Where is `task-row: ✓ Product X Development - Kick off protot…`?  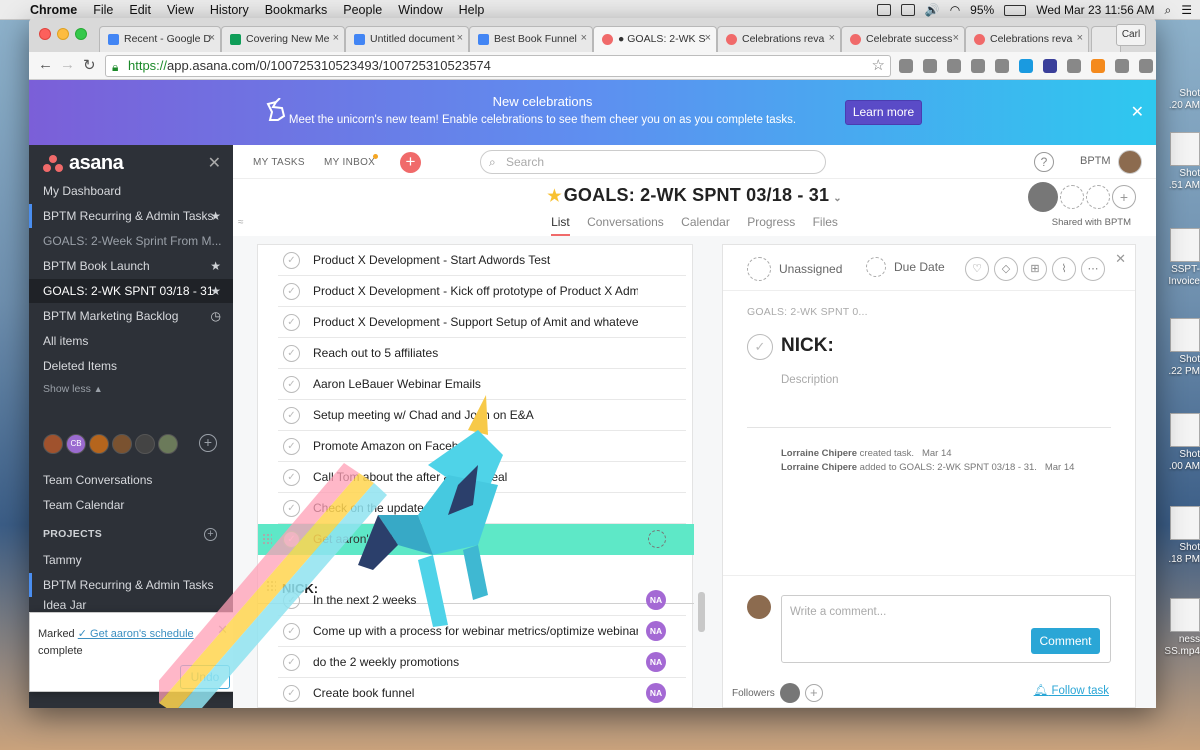
task-row: ✓ Product X Development - Kick off protot… is located at coordinates (482, 291).